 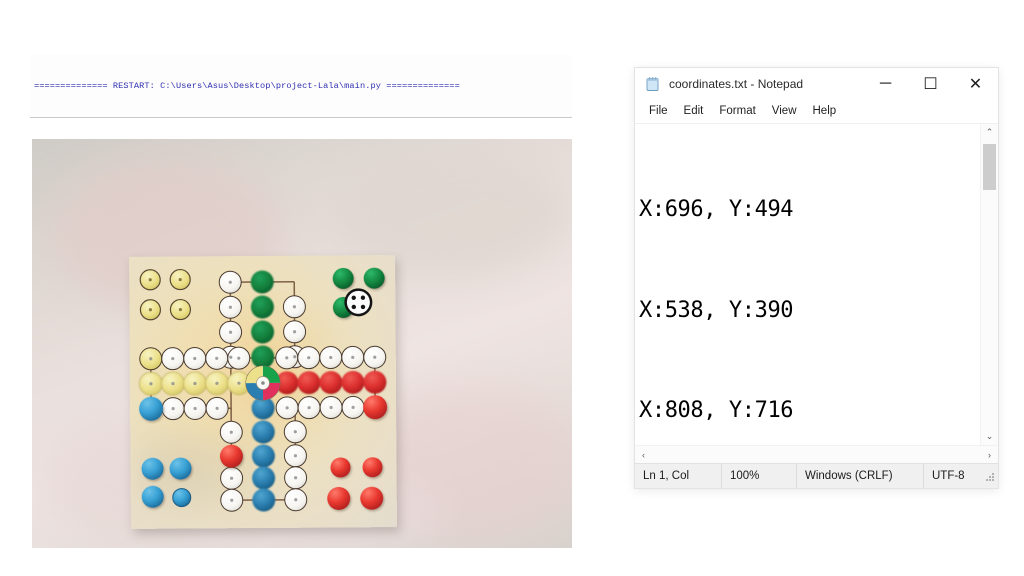 I want to click on menu-item-file: File, so click(x=658, y=111).